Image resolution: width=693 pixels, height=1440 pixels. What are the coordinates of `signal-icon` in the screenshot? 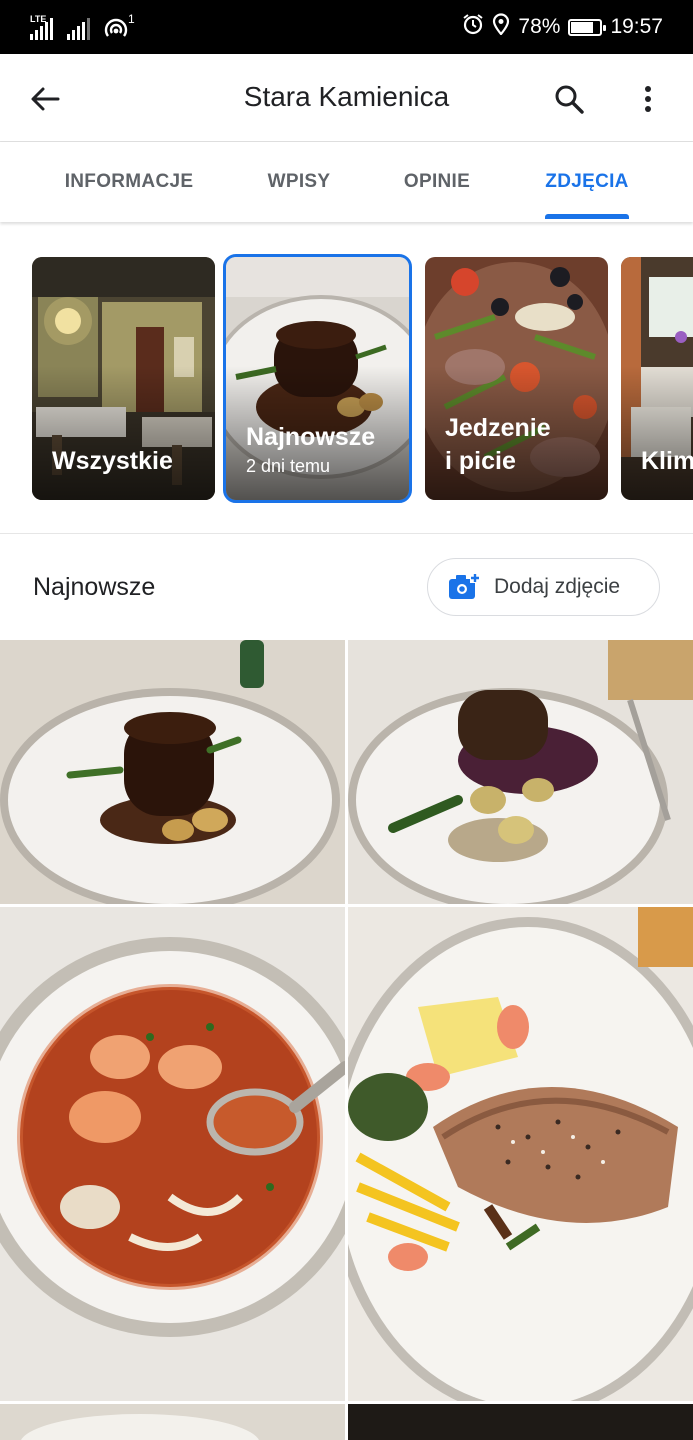 It's located at (78, 29).